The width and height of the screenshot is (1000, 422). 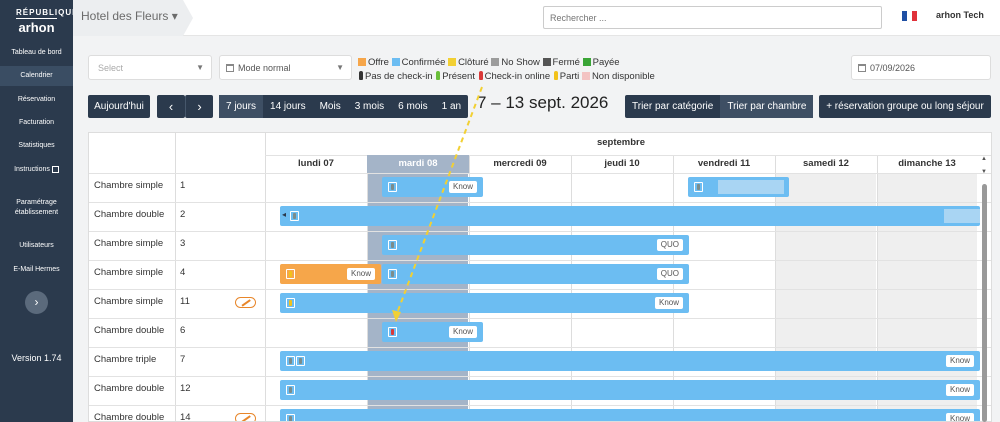 I want to click on legend-label: Non disponible, so click(x=623, y=76).